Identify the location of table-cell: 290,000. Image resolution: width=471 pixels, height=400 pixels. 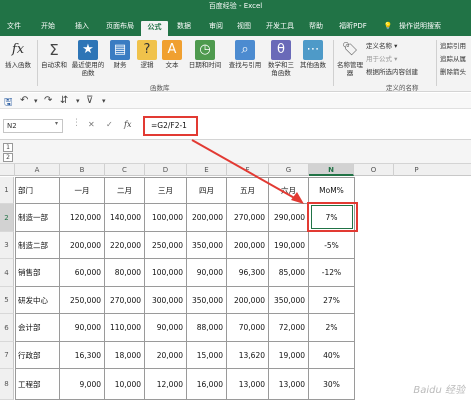
(289, 218).